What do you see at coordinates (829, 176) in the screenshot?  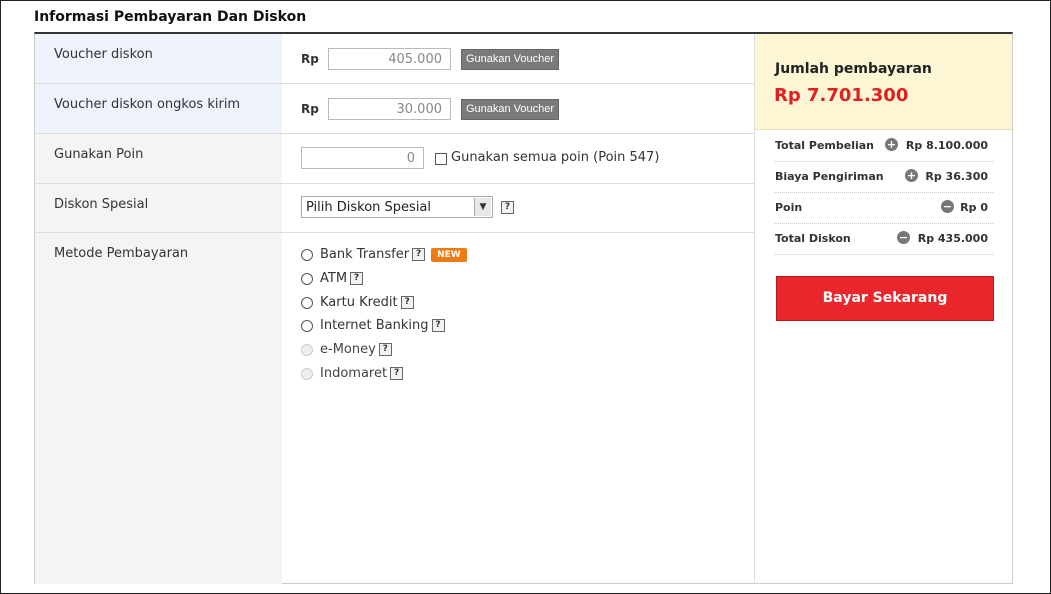 I see `summary-label: Biaya Pengiriman` at bounding box center [829, 176].